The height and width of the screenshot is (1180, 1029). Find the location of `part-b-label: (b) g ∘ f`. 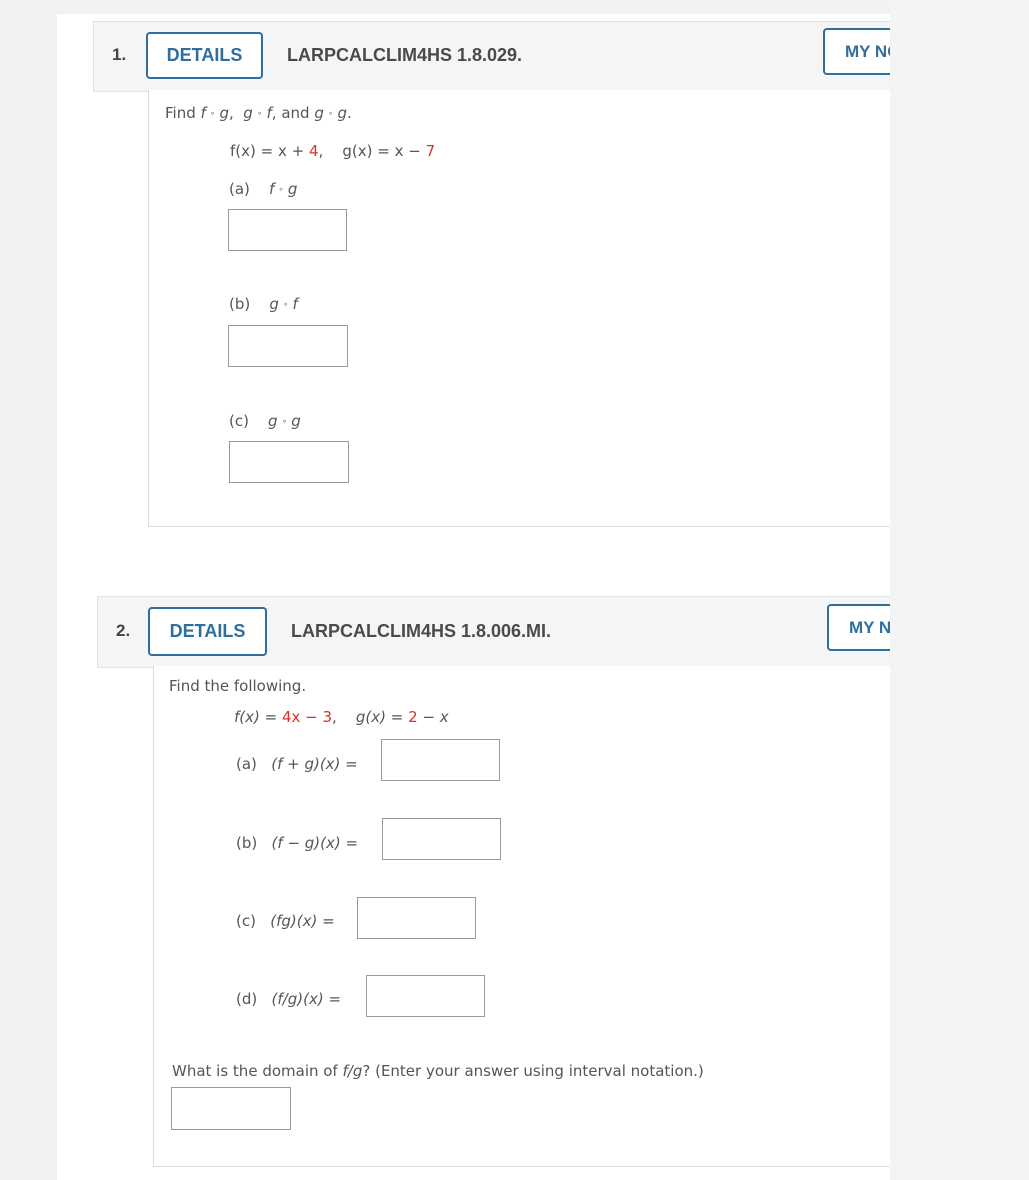

part-b-label: (b) g ∘ f is located at coordinates (263, 304).